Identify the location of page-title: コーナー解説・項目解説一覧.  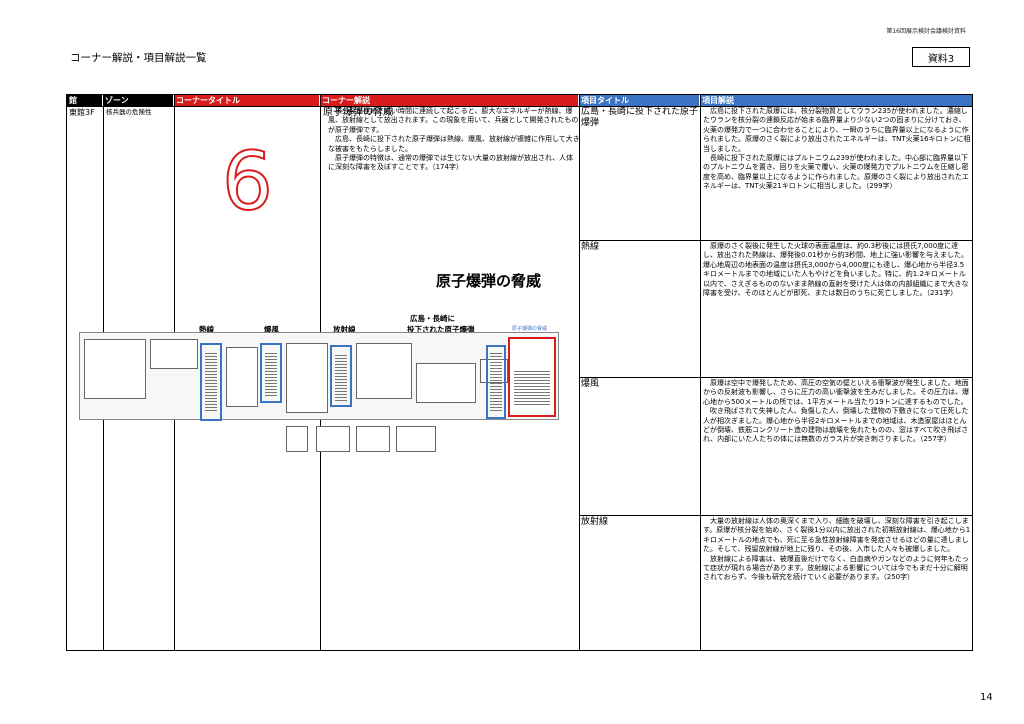
(138, 58).